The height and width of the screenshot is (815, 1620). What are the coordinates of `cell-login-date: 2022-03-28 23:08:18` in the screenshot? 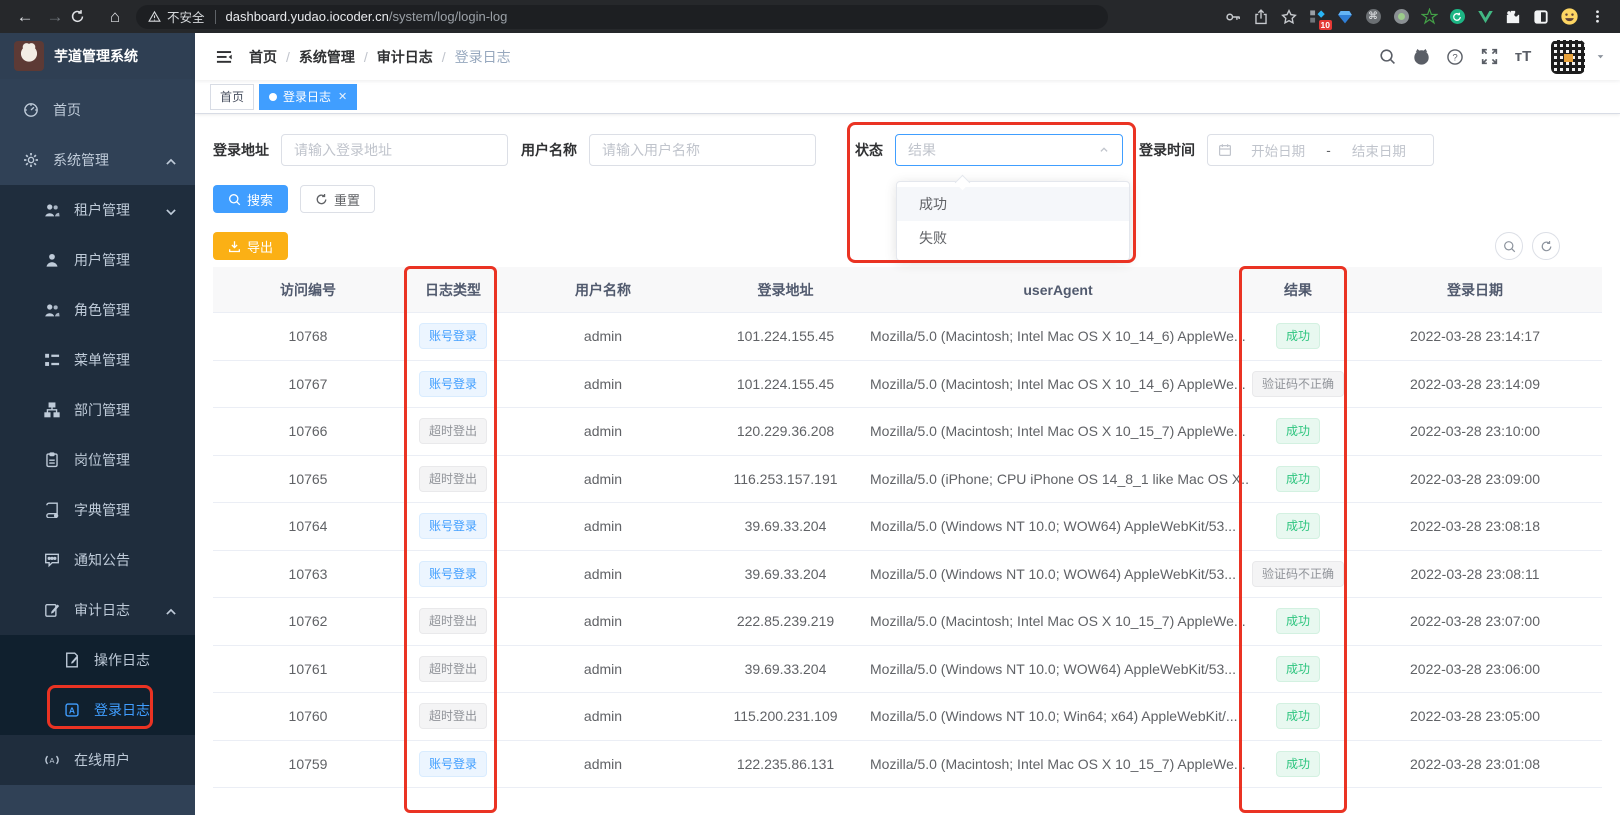 It's located at (1475, 526).